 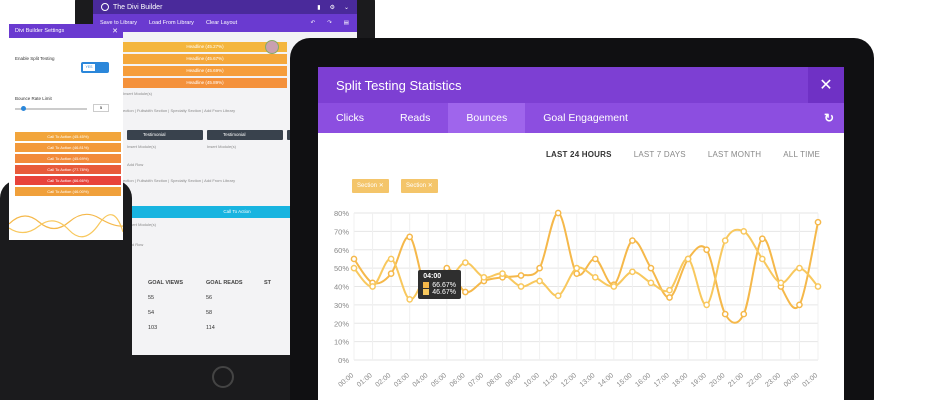 What do you see at coordinates (341, 231) in the screenshot?
I see `y-tick-label: 70%` at bounding box center [341, 231].